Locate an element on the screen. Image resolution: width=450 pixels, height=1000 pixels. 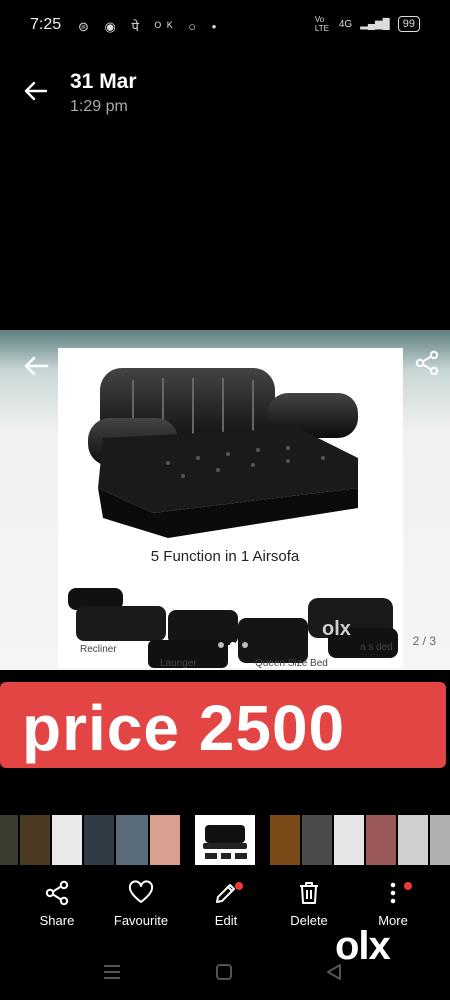
more-badge is located at coordinates (408, 886).